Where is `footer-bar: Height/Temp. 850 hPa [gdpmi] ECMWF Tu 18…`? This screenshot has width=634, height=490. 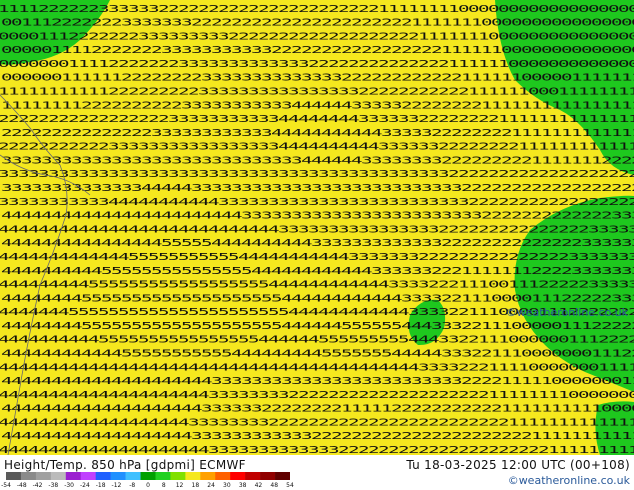 footer-bar: Height/Temp. 850 hPa [gdpmi] ECMWF Tu 18… is located at coordinates (317, 472).